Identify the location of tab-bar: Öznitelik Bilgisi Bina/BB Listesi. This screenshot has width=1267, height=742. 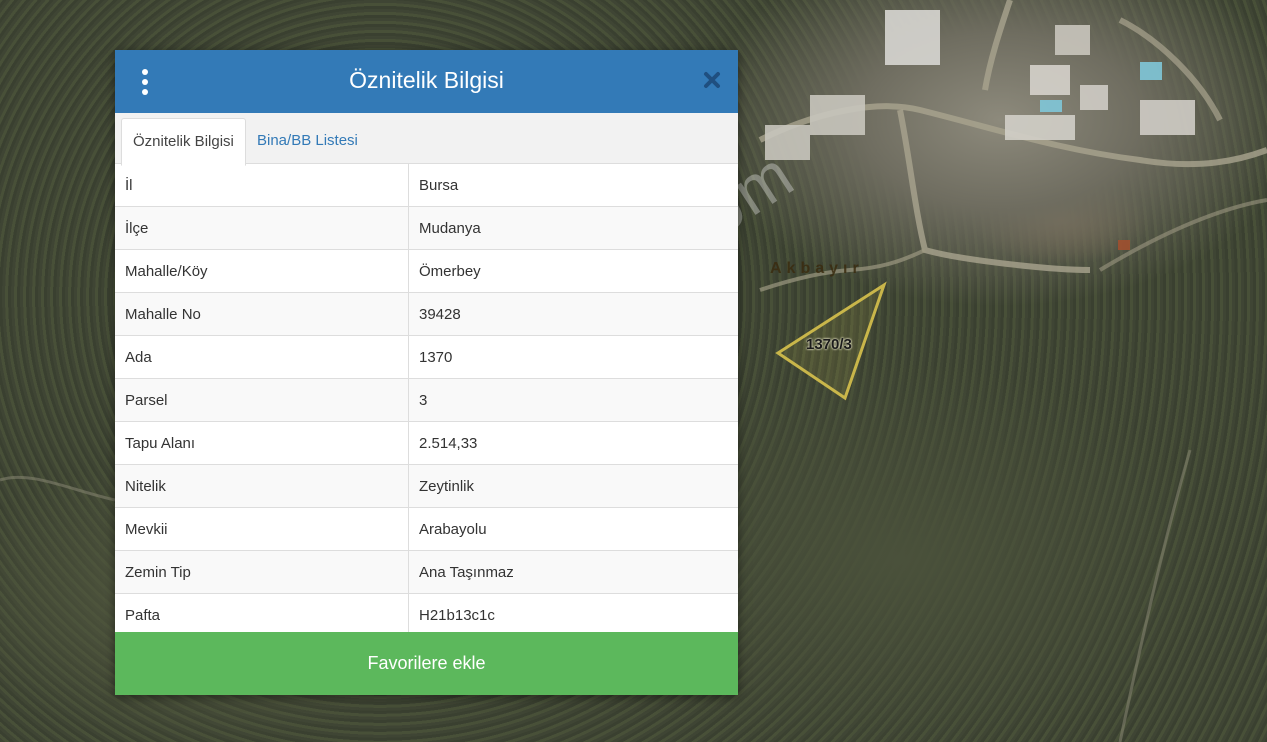
(426, 139).